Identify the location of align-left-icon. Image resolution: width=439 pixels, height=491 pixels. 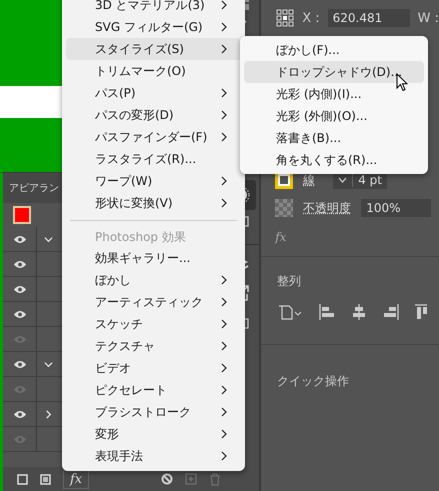
(327, 312).